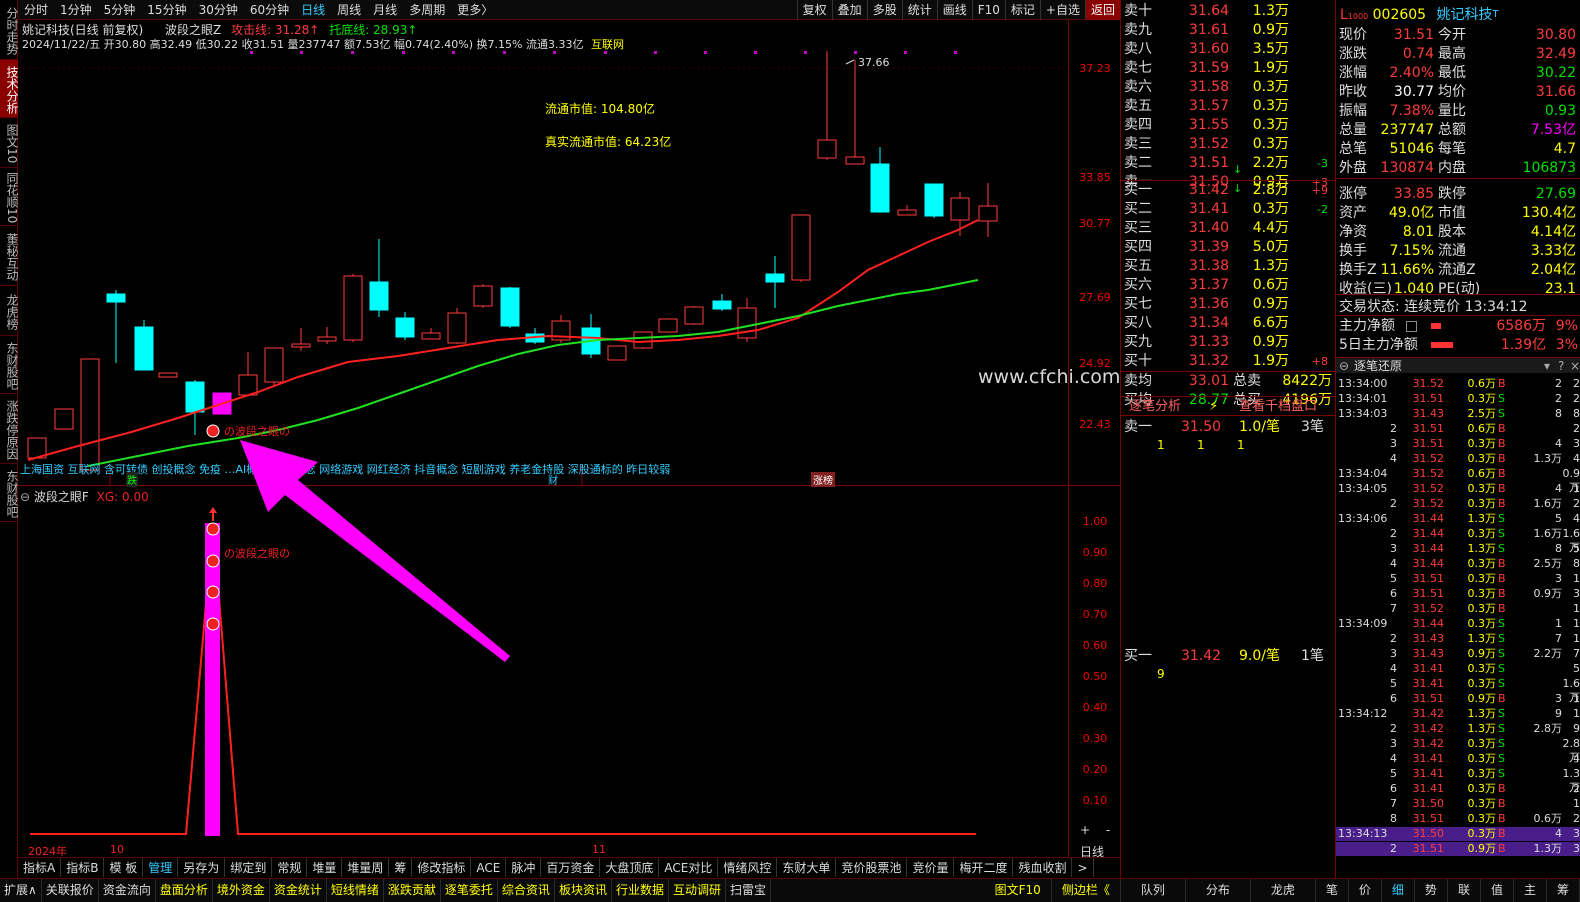 The width and height of the screenshot is (1580, 902). What do you see at coordinates (689, 867) in the screenshot?
I see `indicator-tab-15: ACE对比` at bounding box center [689, 867].